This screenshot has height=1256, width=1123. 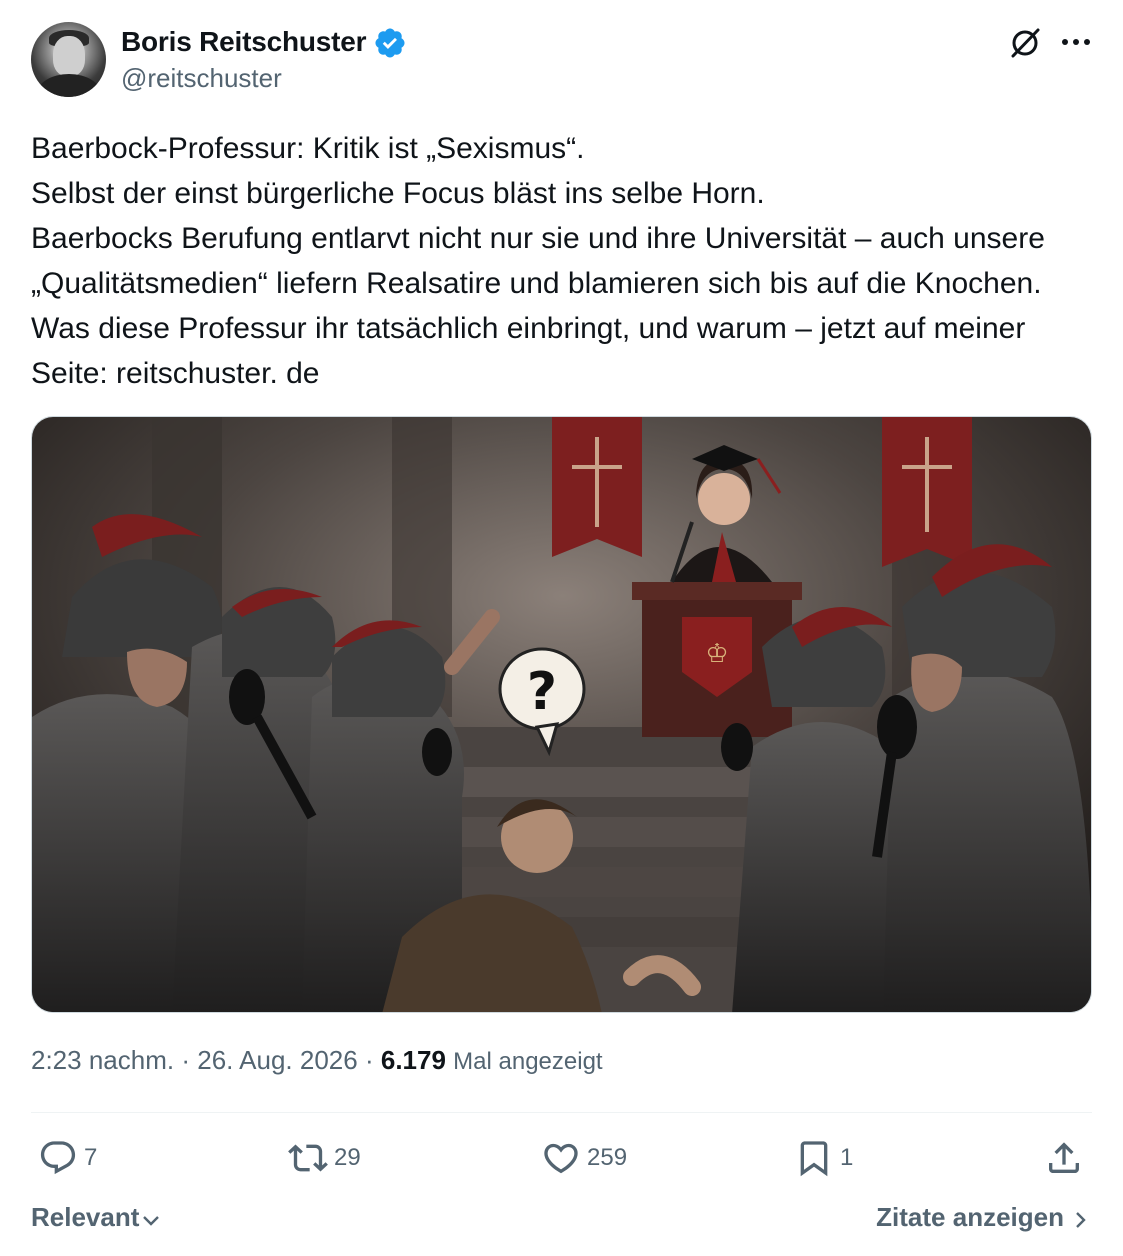 I want to click on sort-label: Relevant, so click(x=85, y=1217).